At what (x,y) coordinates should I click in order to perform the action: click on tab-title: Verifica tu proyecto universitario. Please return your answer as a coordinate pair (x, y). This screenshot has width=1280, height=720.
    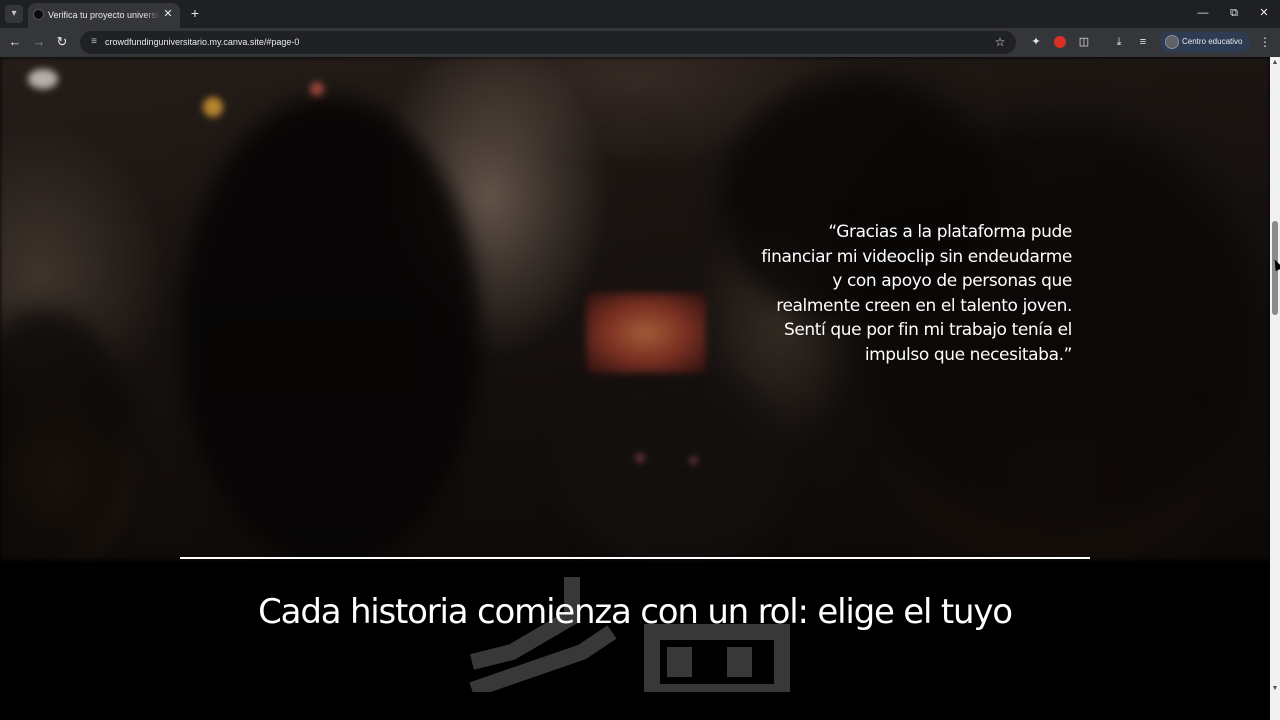
    Looking at the image, I should click on (104, 15).